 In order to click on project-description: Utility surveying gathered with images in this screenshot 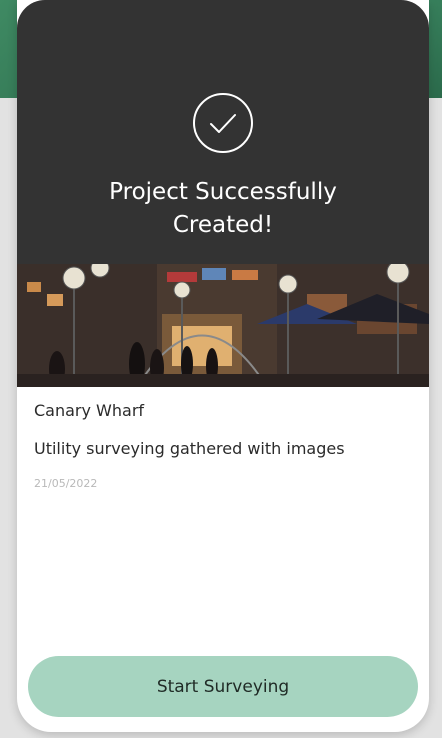, I will do `click(189, 448)`.